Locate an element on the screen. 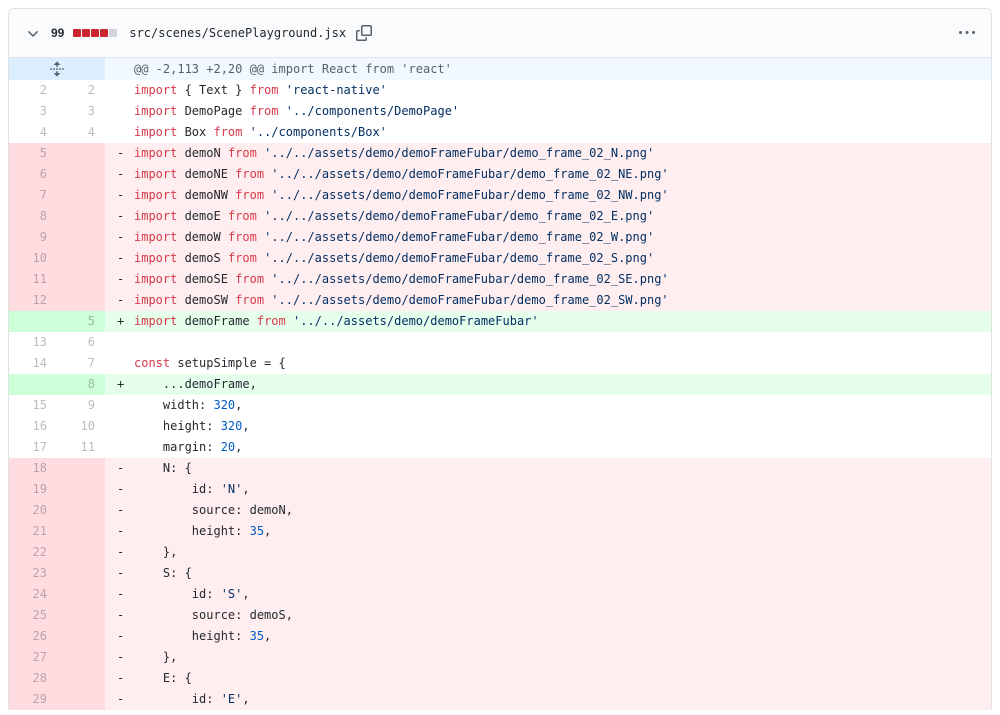 This screenshot has height=715, width=1000. code-text: margin: 20, is located at coordinates (188, 447).